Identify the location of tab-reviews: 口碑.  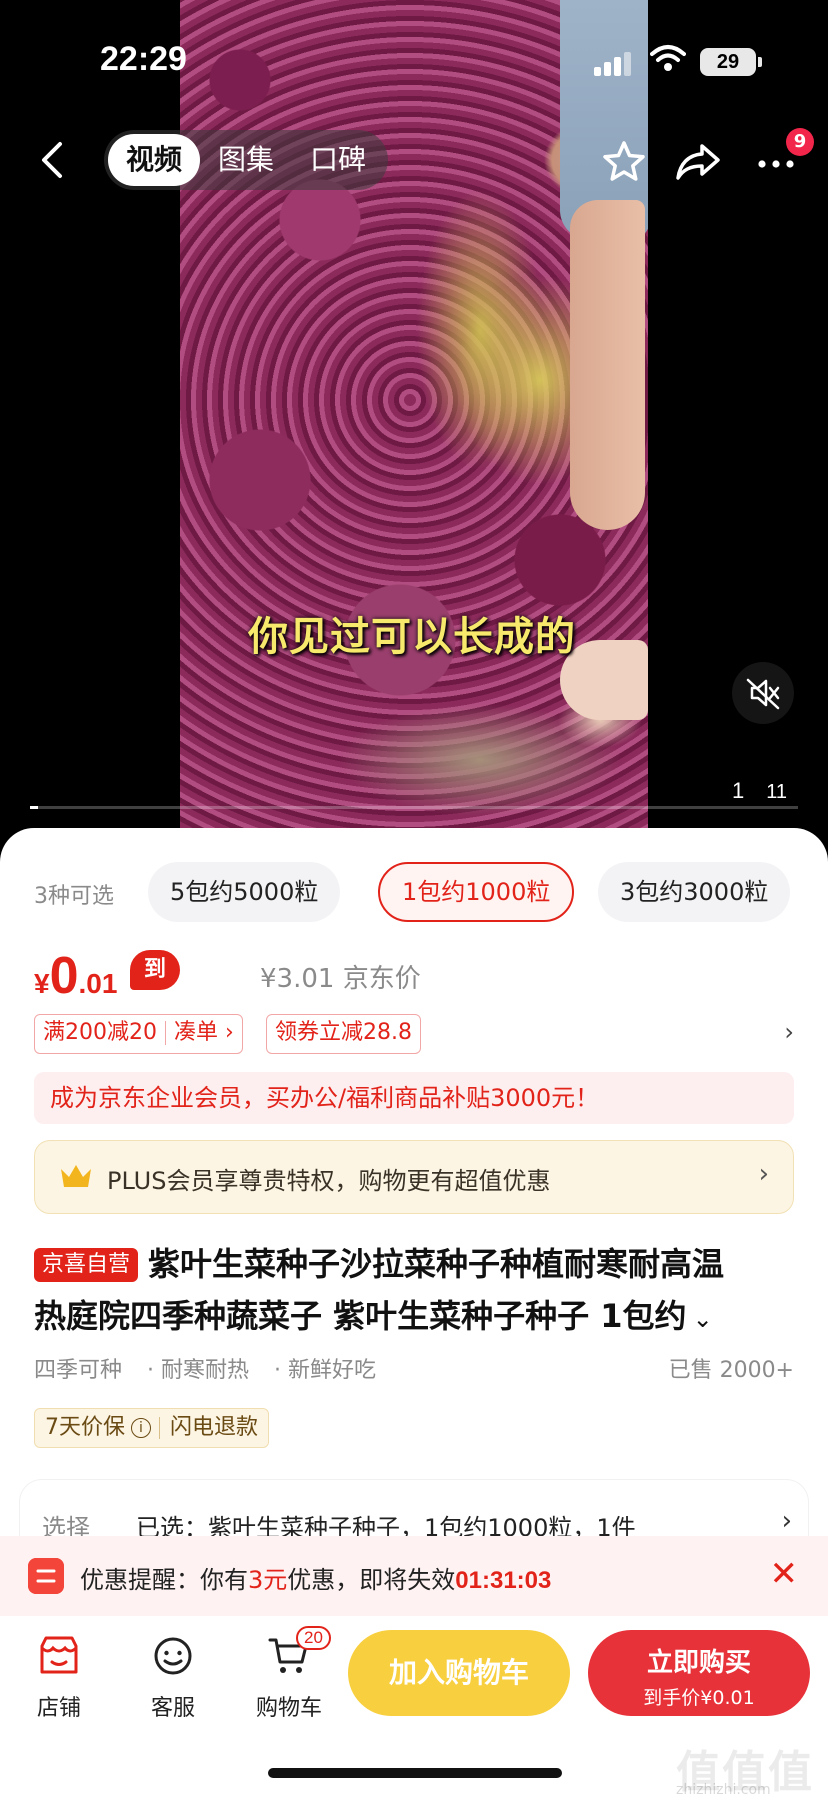
(338, 160).